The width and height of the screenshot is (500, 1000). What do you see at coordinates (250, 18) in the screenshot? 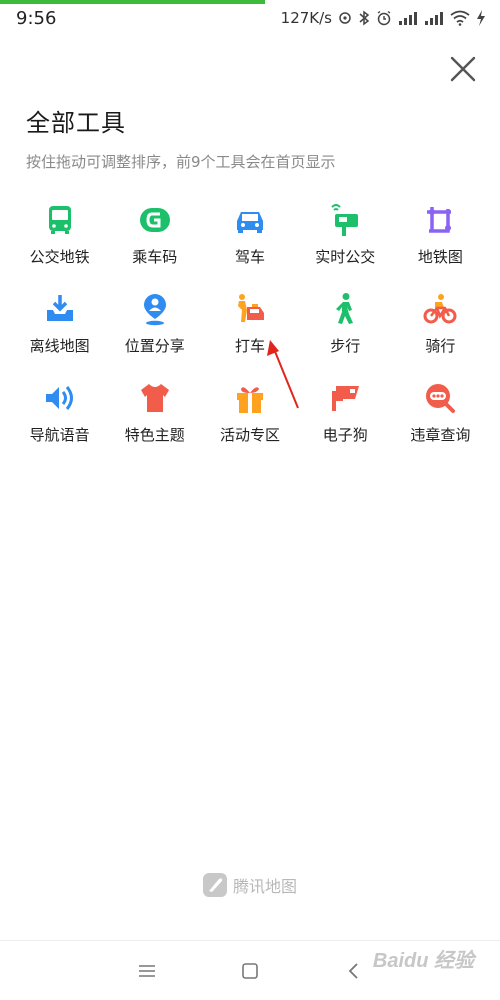
I see `status-bar: 9:56 127K/s` at bounding box center [250, 18].